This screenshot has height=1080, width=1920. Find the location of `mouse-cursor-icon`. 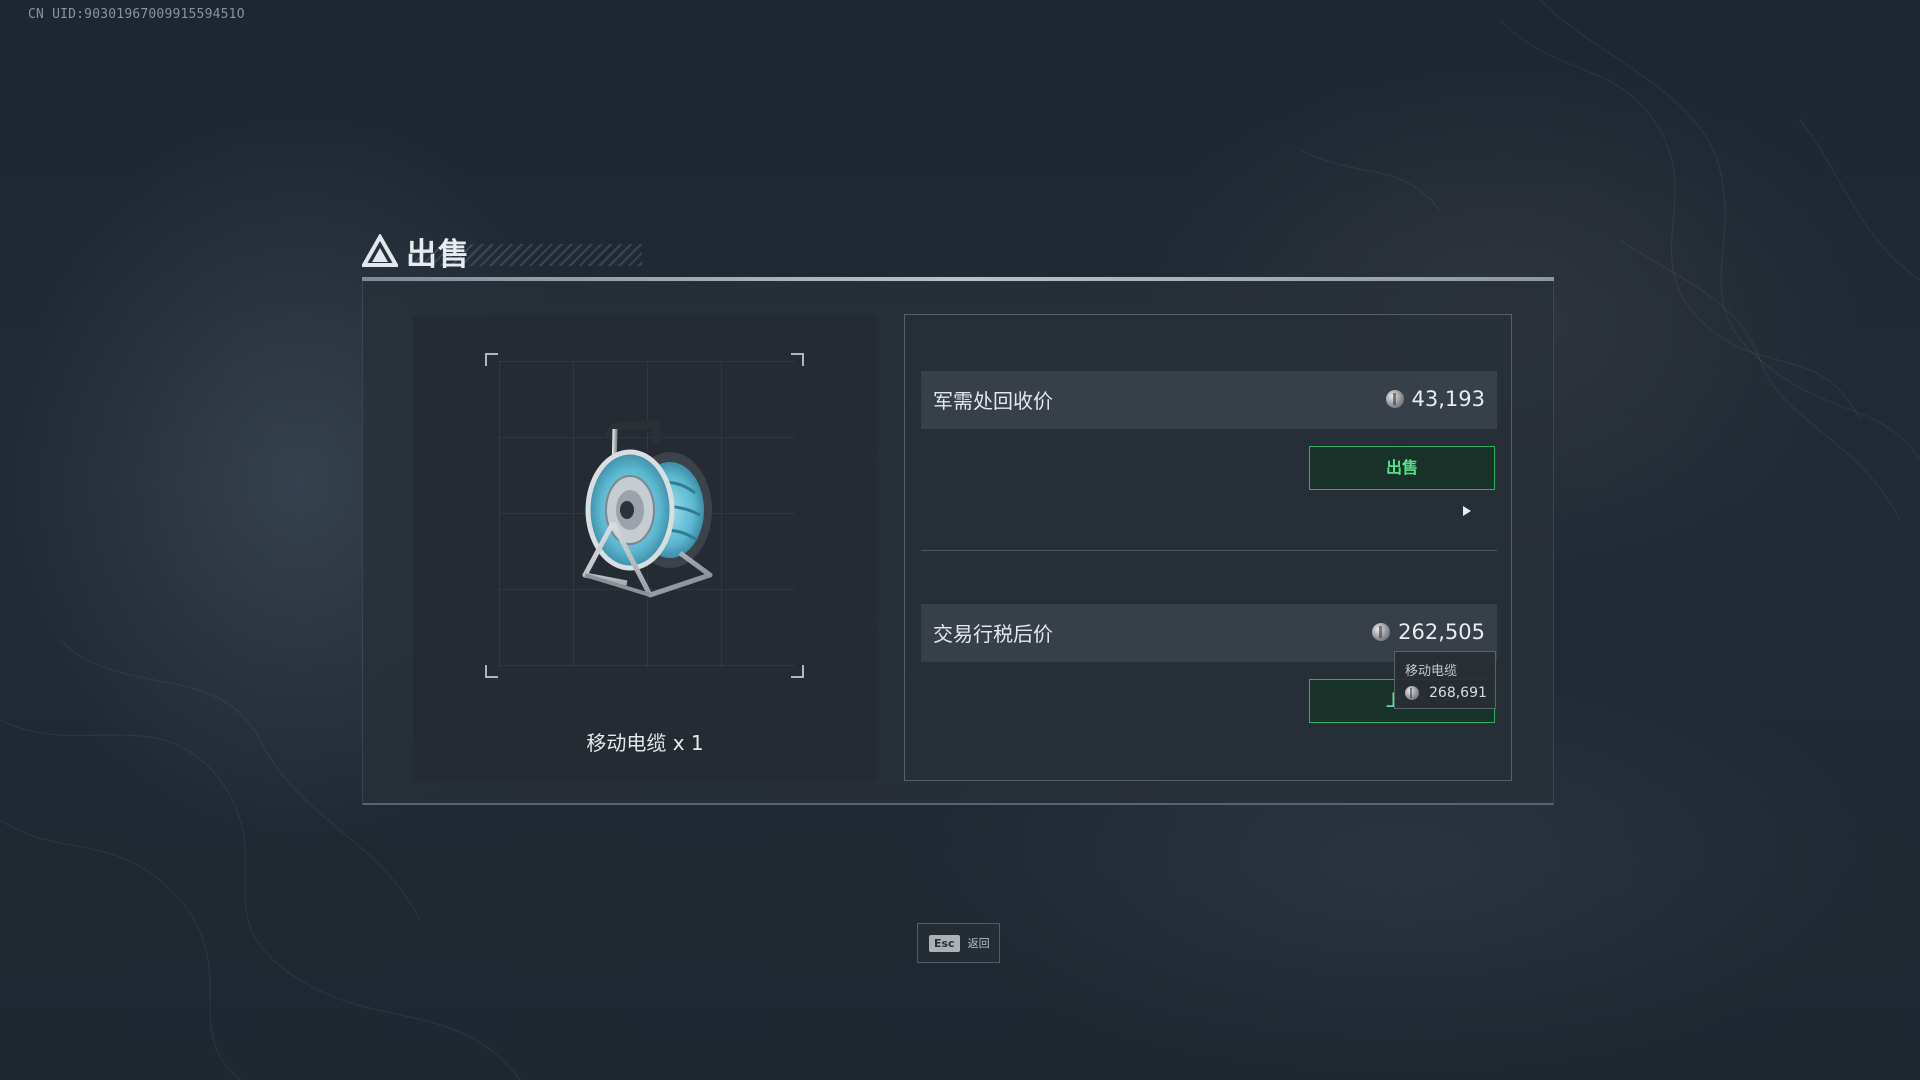

mouse-cursor-icon is located at coordinates (1467, 511).